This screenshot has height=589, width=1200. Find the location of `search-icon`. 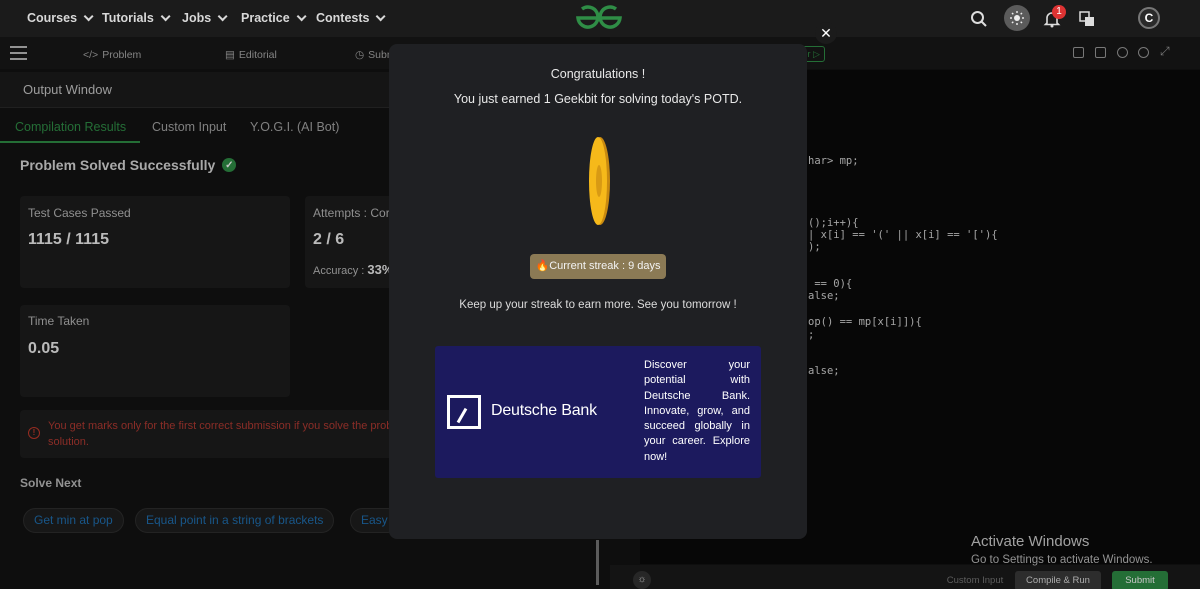

search-icon is located at coordinates (979, 19).